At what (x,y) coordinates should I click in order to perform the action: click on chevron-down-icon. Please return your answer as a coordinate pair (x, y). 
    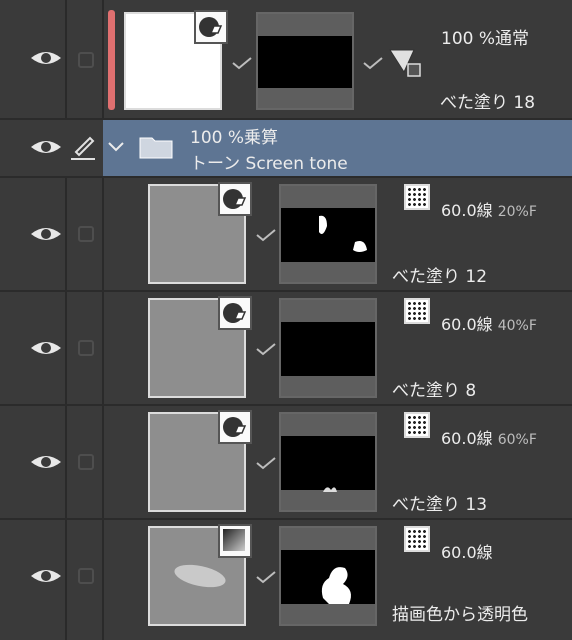
    Looking at the image, I should click on (116, 147).